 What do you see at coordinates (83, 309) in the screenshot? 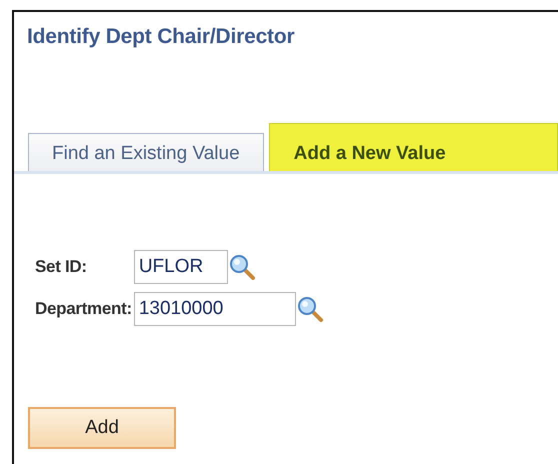
I see `field-label: Department:` at bounding box center [83, 309].